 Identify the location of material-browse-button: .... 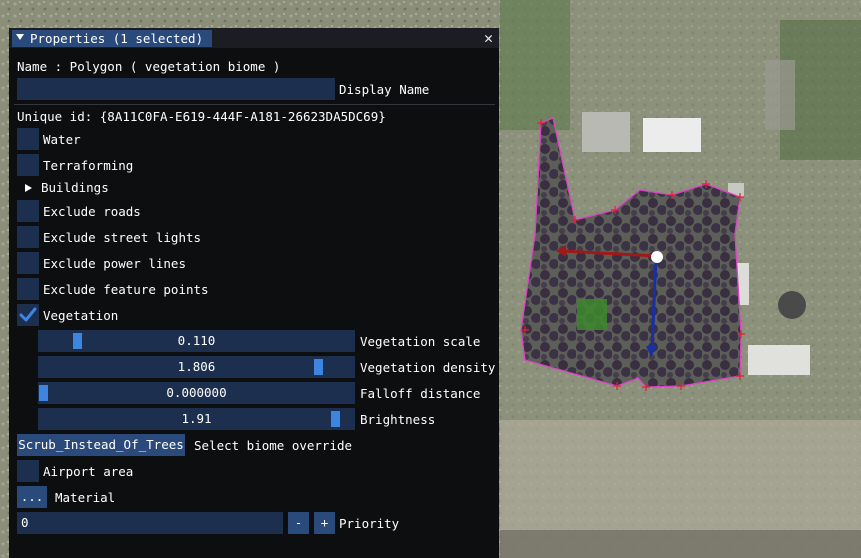
(32, 497).